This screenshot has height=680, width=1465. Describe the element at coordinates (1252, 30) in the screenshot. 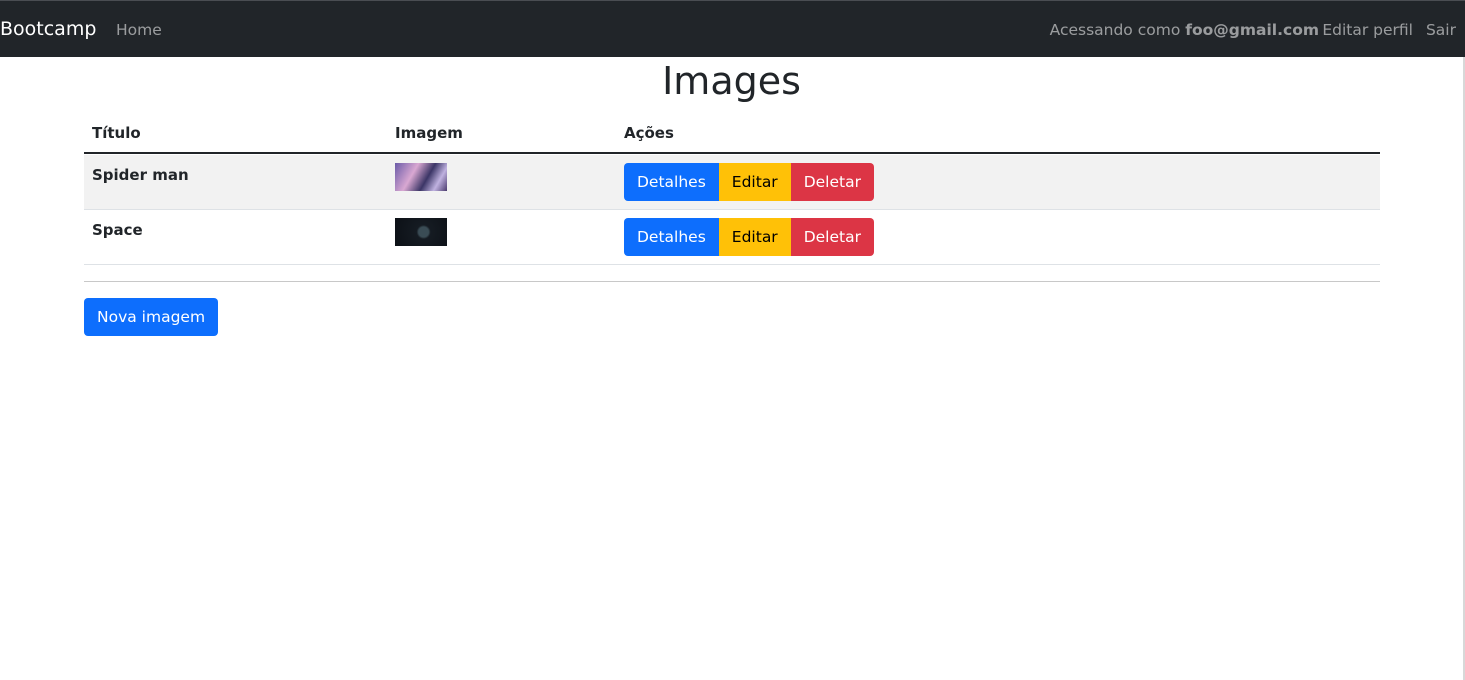

I see `user-email: foo@gmail.com` at that location.